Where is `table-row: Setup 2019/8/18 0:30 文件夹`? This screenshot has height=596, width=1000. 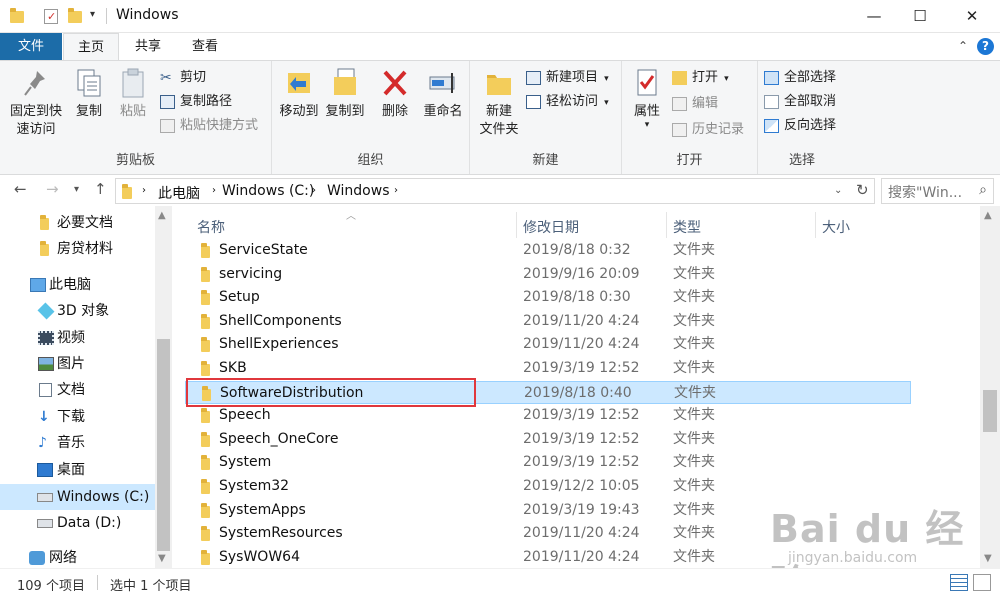 table-row: Setup 2019/8/18 0:30 文件夹 is located at coordinates (548, 297).